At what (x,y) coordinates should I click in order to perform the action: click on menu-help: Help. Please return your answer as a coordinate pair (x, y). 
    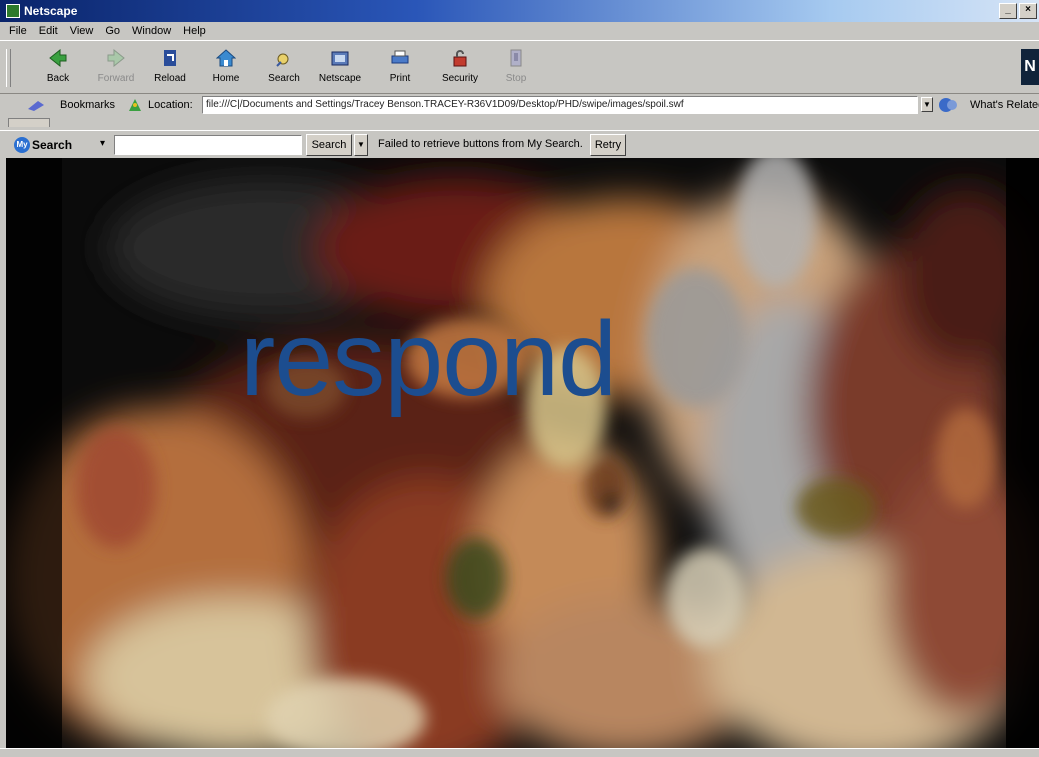
    Looking at the image, I should click on (194, 31).